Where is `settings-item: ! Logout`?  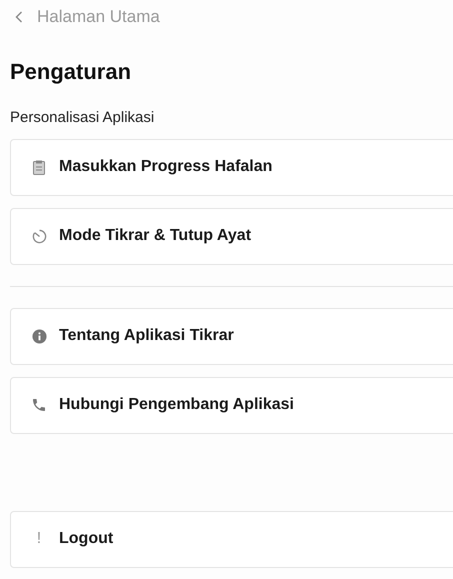 settings-item: ! Logout is located at coordinates (231, 539).